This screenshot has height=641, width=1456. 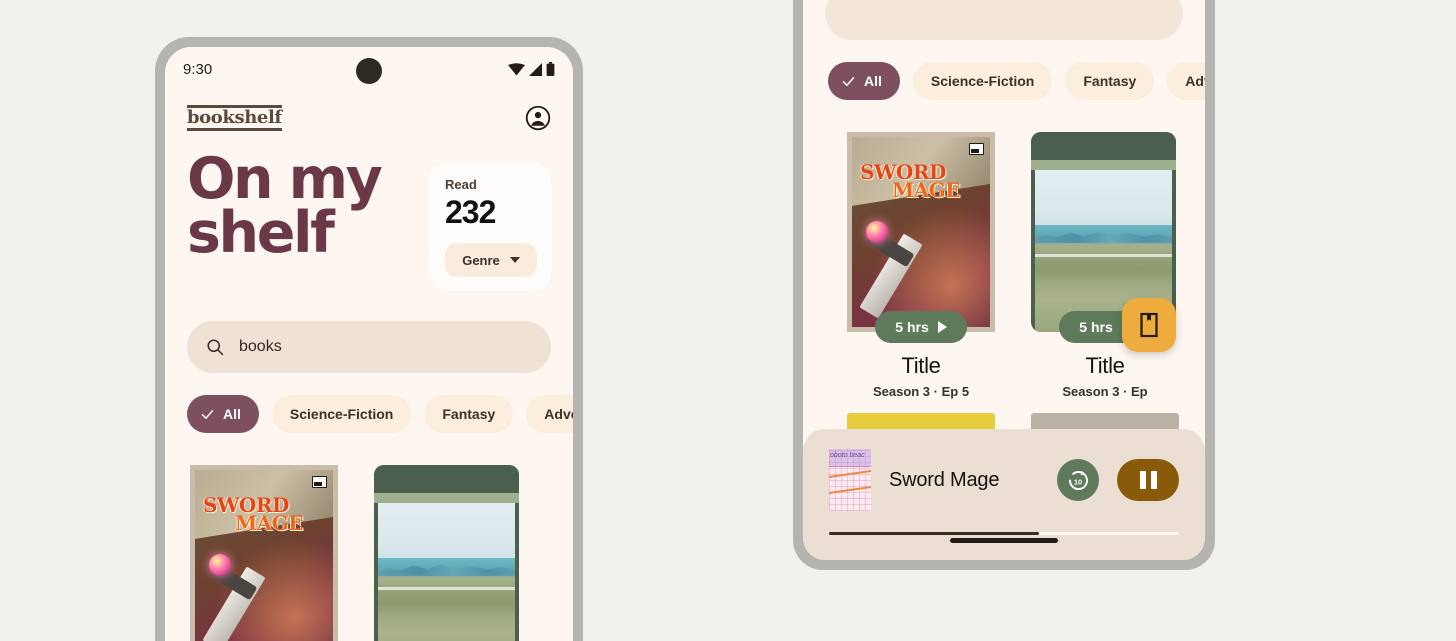 I want to click on camera-punch-hole, so click(x=369, y=71).